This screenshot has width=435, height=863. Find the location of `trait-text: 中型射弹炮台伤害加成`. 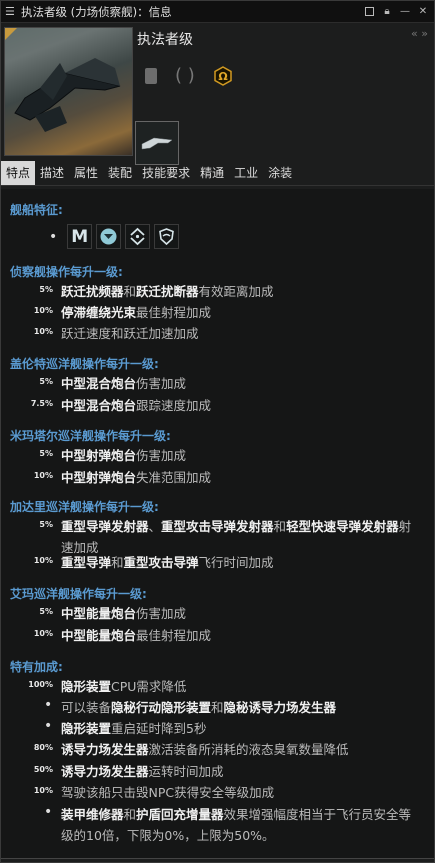

trait-text: 中型射弹炮台伤害加成 is located at coordinates (123, 455).